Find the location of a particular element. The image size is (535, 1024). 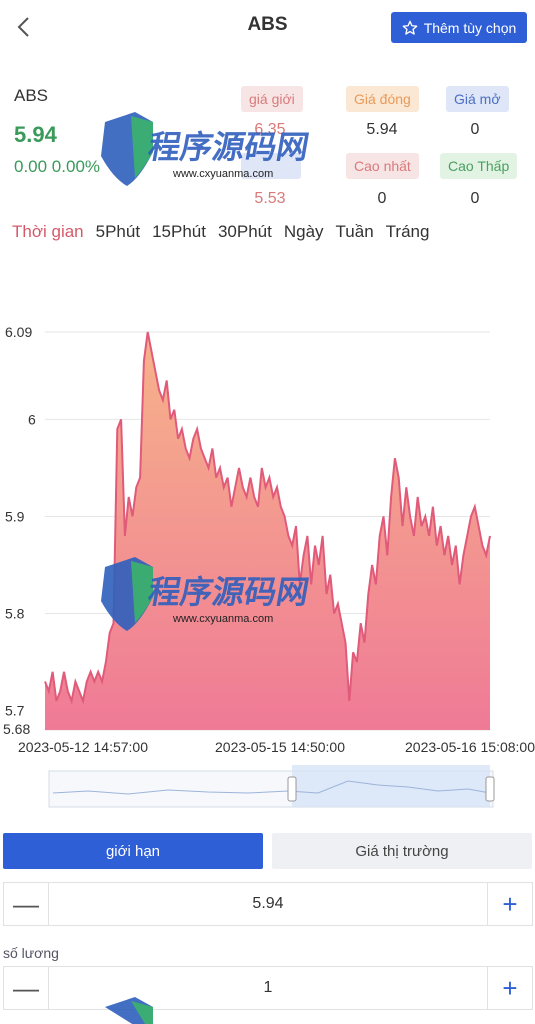

quantity-label: số lương is located at coordinates (31, 953).